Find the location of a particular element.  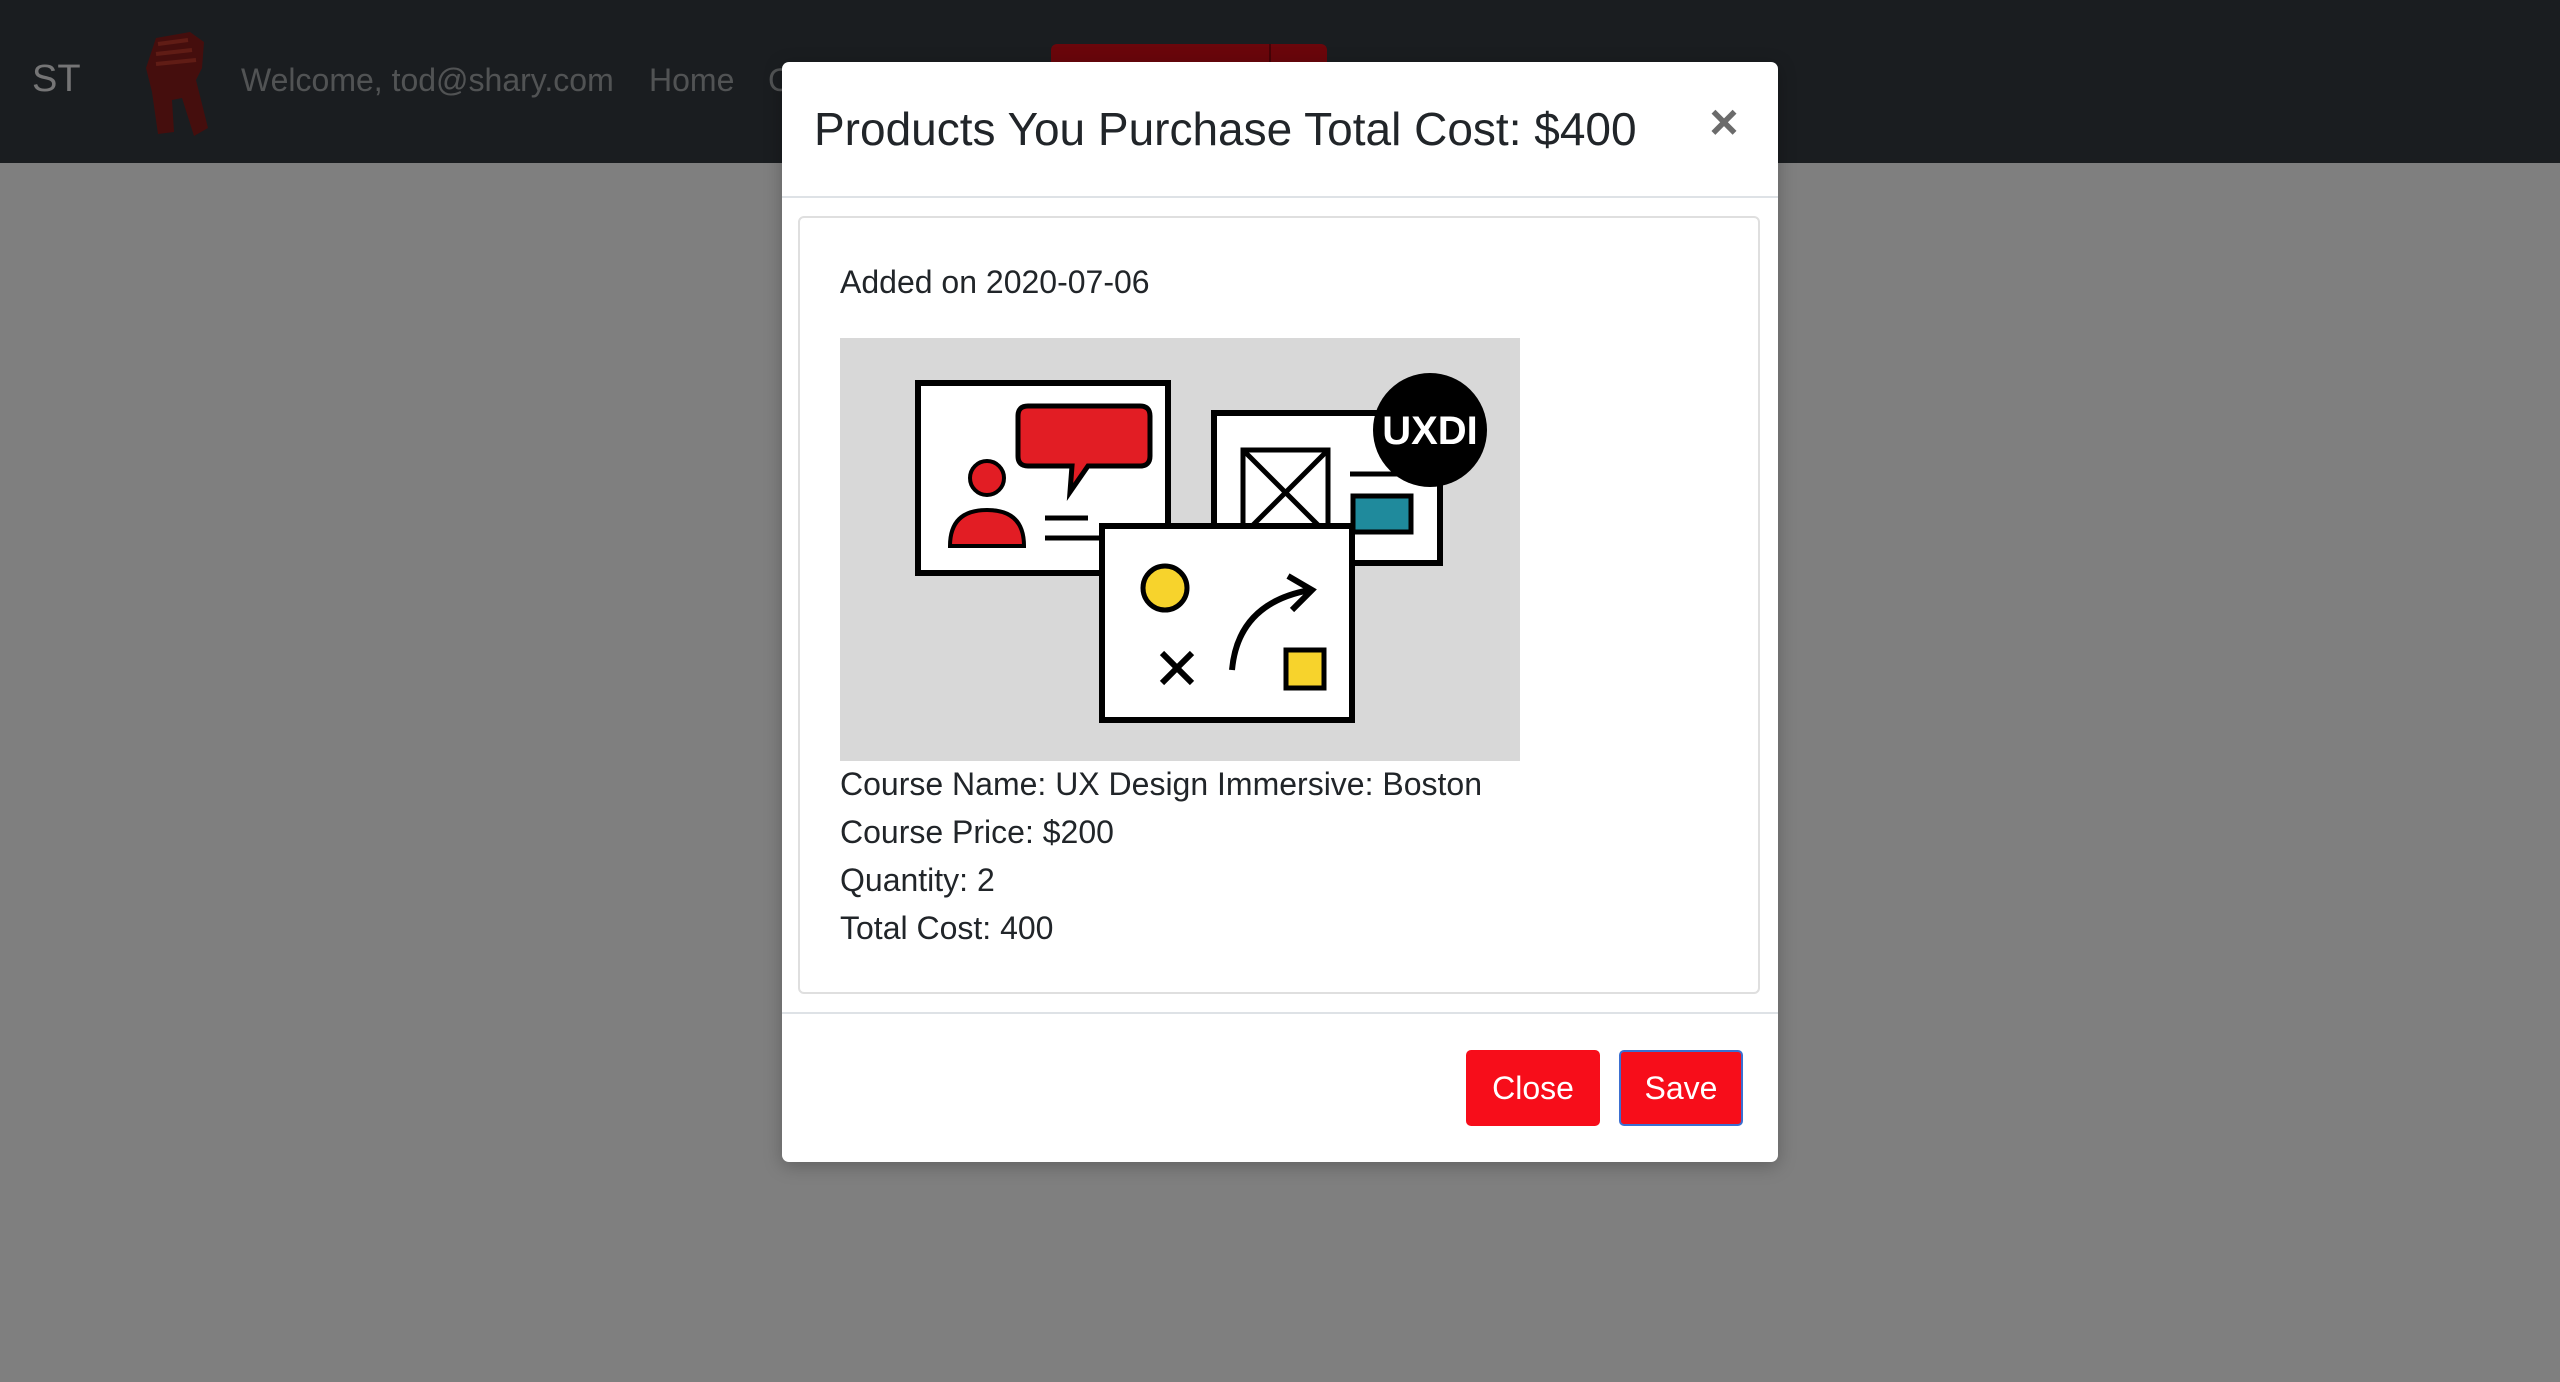

modal-header: Products You Purchase Total Cost: $400 × is located at coordinates (1280, 130).